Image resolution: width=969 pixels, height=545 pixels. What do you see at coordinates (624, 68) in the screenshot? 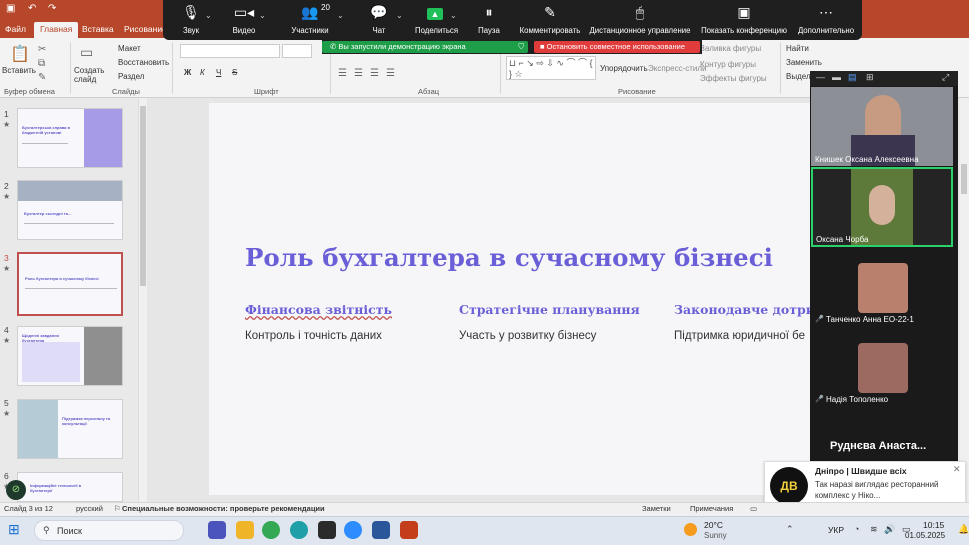
I see `arrange-button: Упорядочить` at bounding box center [624, 68].